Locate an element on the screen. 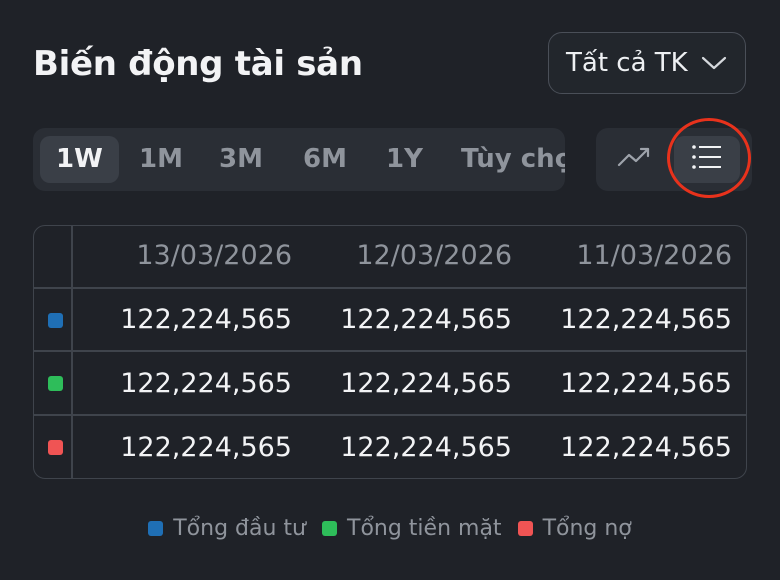 The image size is (780, 580). list-icon is located at coordinates (707, 159).